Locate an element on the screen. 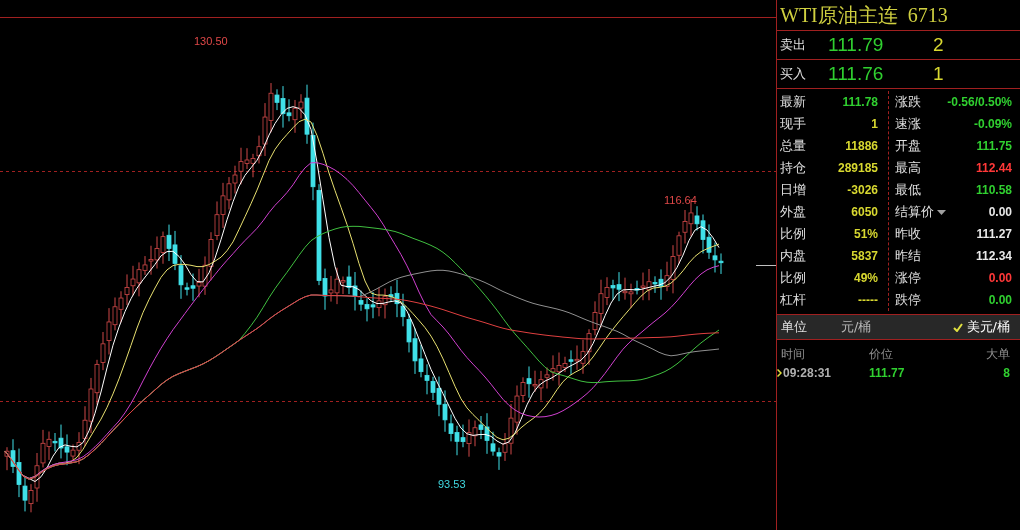 The image size is (1020, 530). unit-label: 单位 is located at coordinates (794, 327).